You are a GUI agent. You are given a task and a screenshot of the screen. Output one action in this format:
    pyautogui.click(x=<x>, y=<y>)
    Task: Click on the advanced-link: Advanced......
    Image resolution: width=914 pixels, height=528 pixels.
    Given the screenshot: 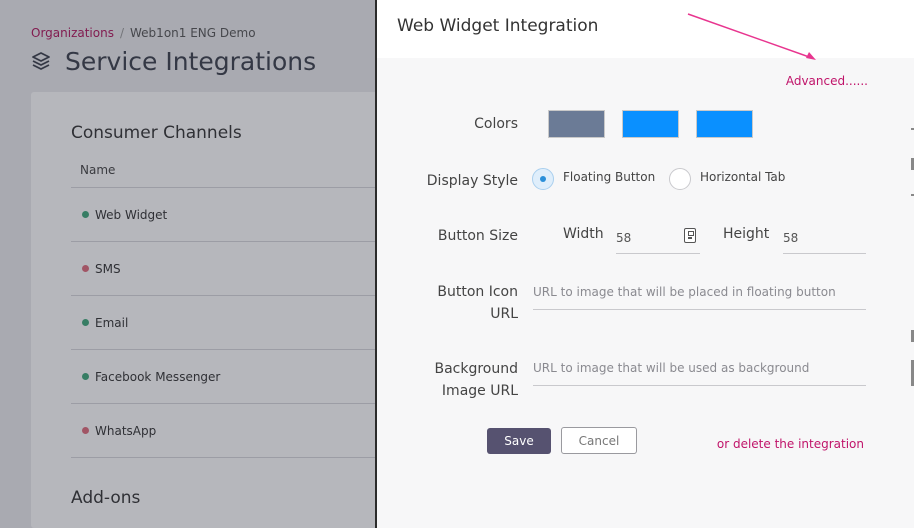 What is the action you would take?
    pyautogui.click(x=827, y=81)
    